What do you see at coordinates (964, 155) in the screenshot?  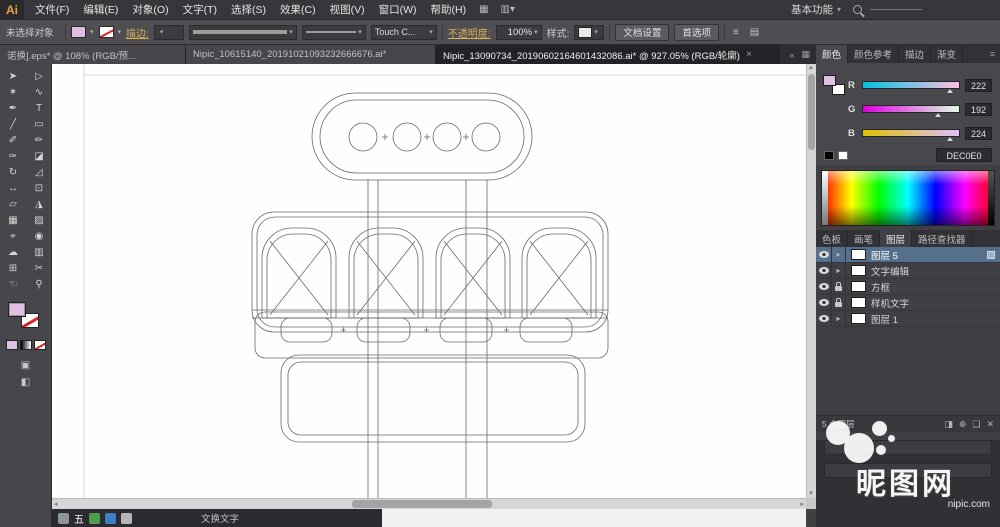 I see `hex-value-field: DEC0E0` at bounding box center [964, 155].